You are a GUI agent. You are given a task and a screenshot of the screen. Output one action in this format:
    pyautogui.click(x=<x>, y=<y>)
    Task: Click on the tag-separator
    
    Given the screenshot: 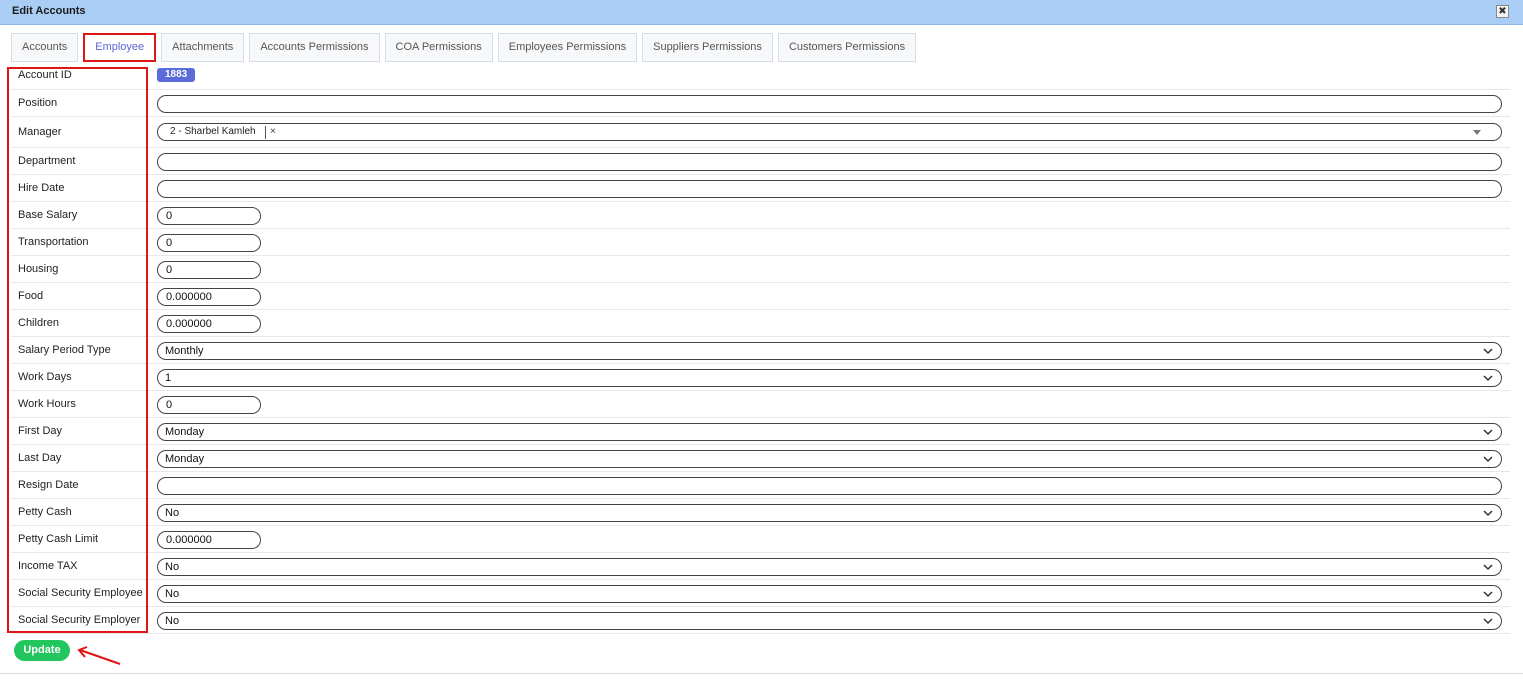 What is the action you would take?
    pyautogui.click(x=265, y=132)
    